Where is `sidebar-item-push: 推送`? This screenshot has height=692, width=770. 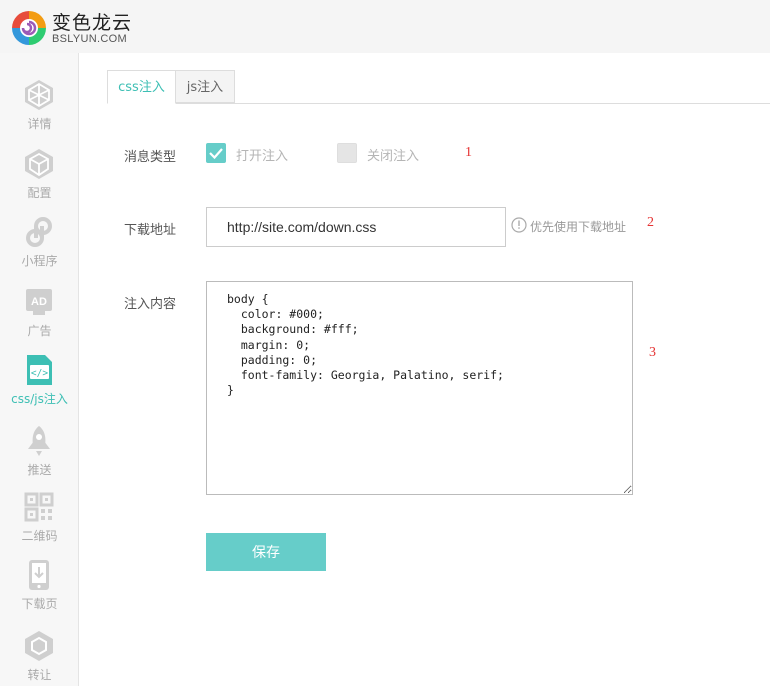 sidebar-item-push: 推送 is located at coordinates (39, 455).